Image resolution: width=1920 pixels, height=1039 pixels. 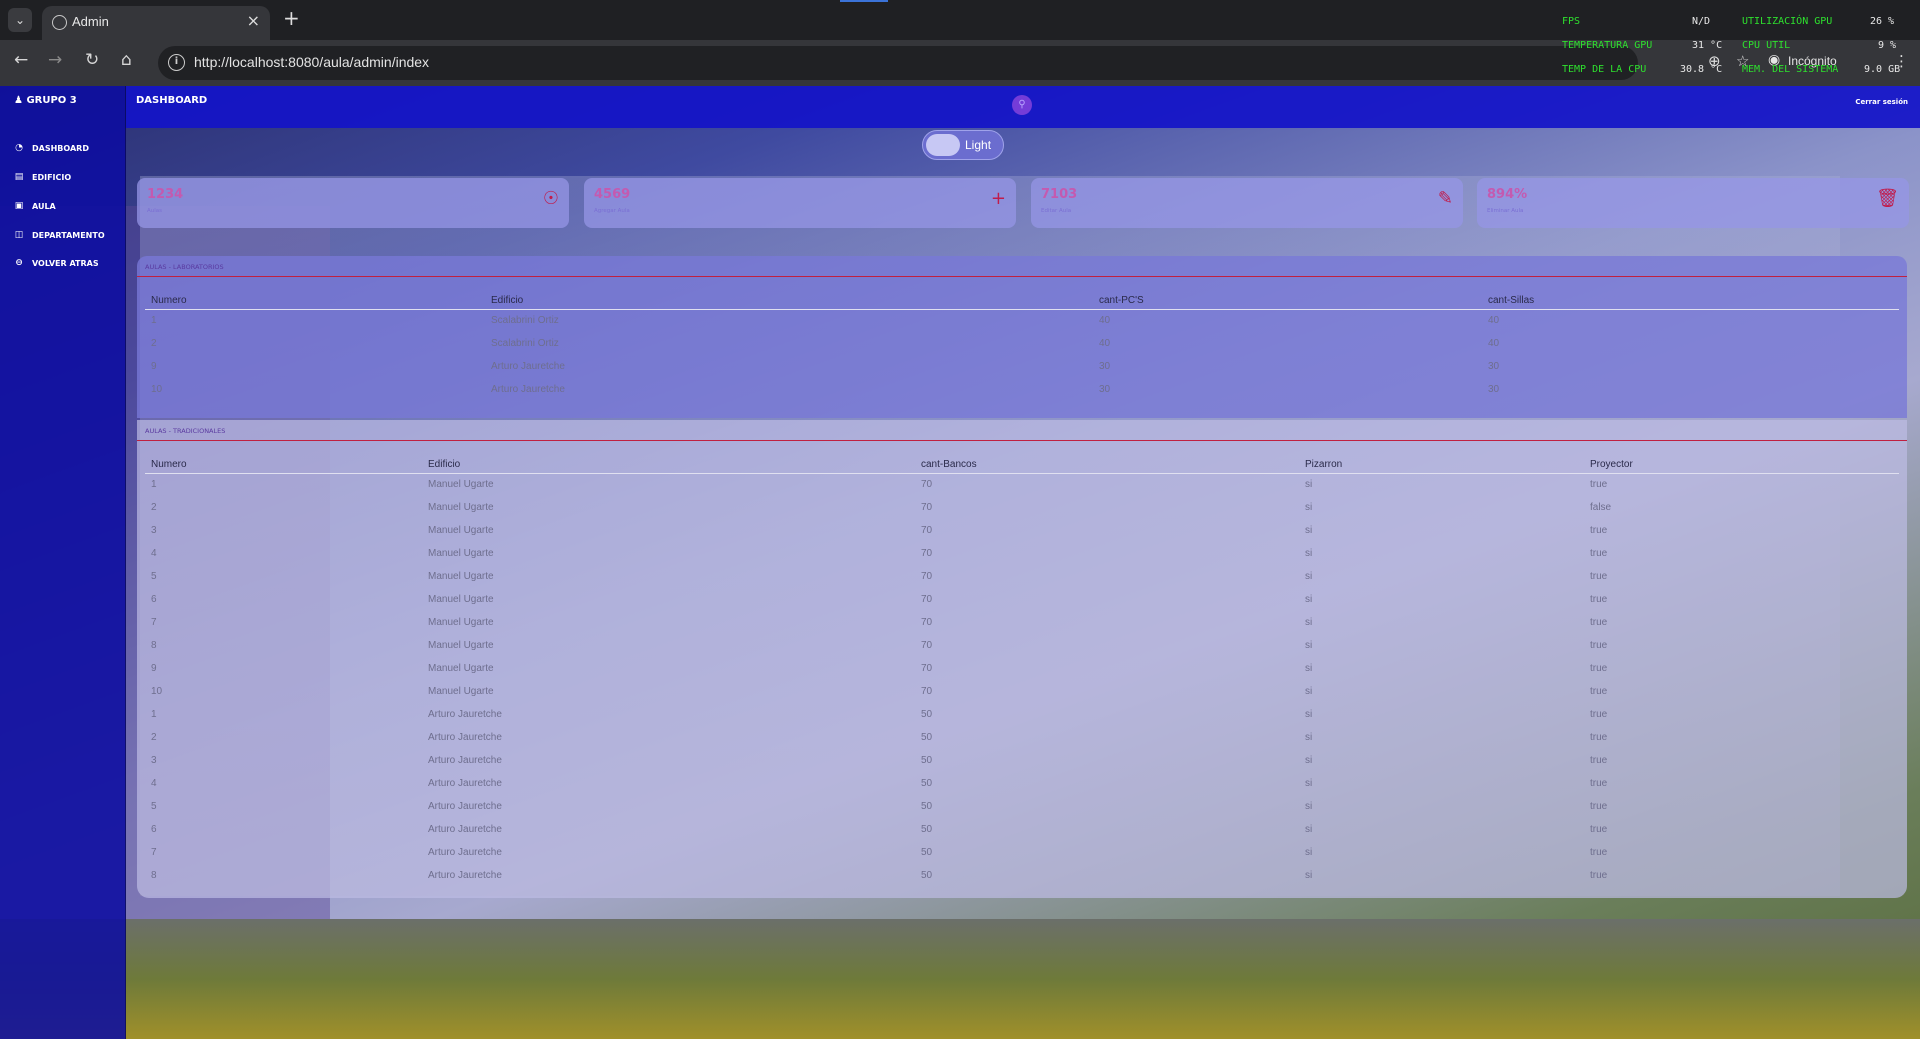 What do you see at coordinates (18, 100) in the screenshot?
I see `user-group-icon: ♟` at bounding box center [18, 100].